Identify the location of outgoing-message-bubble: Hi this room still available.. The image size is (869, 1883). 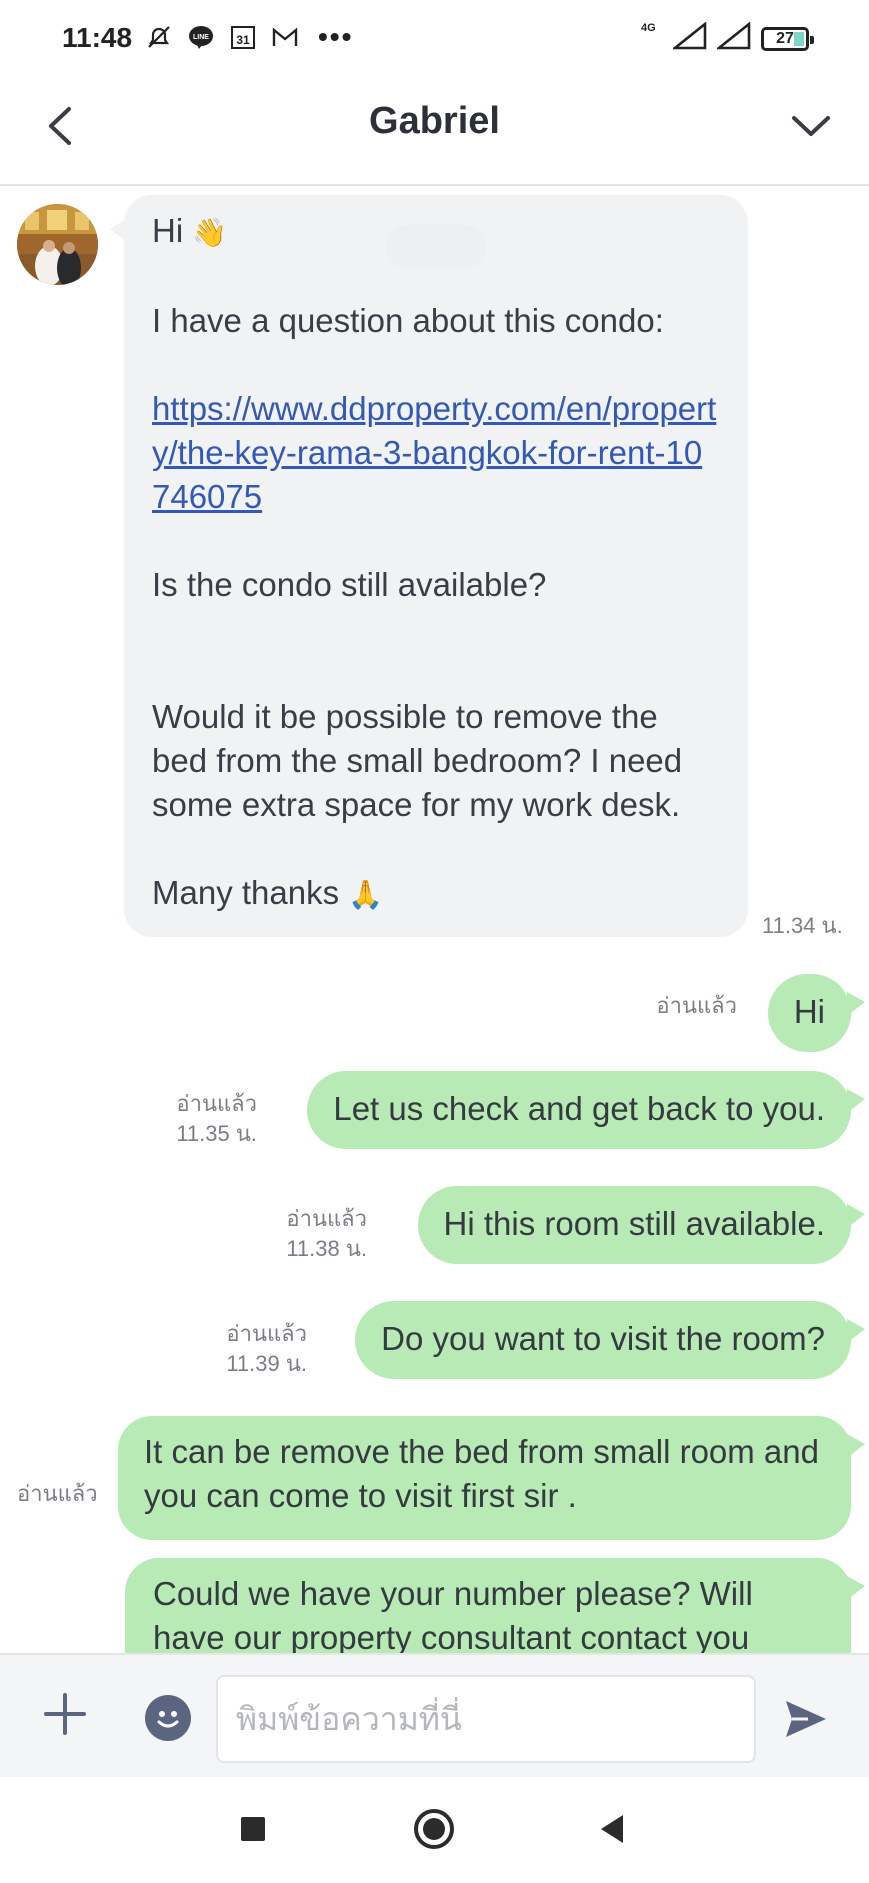
(641, 1225).